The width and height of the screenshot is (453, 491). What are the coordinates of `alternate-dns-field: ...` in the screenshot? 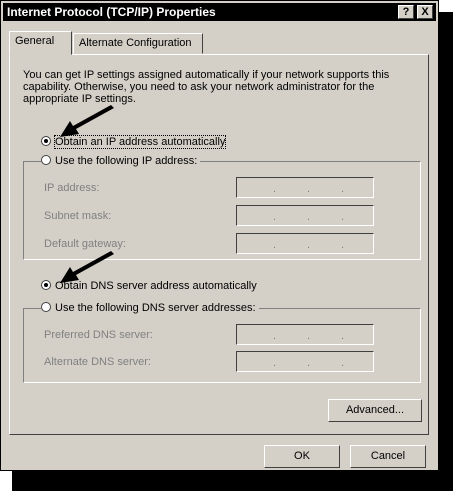 It's located at (305, 361).